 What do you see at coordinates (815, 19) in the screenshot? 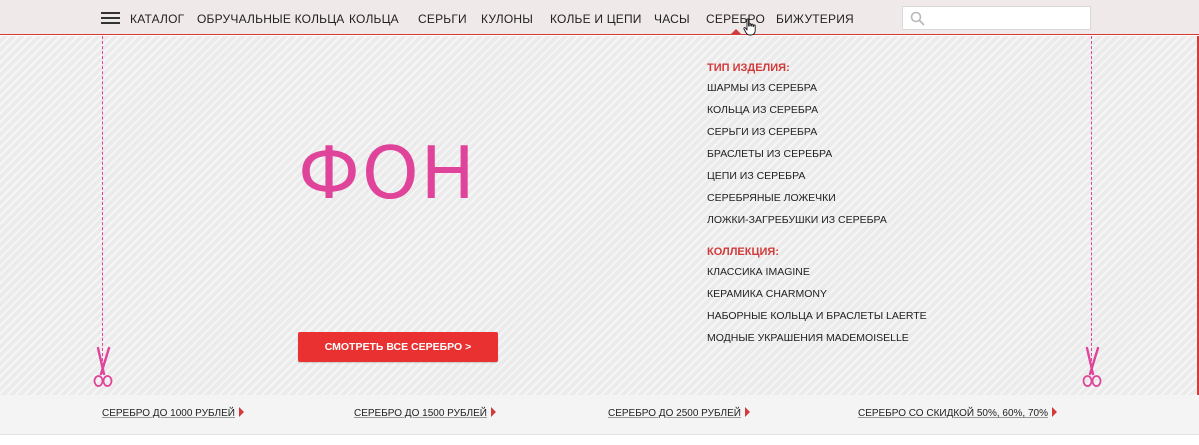
I see `nav-item-jewelry: БИЖУТЕРИЯ` at bounding box center [815, 19].